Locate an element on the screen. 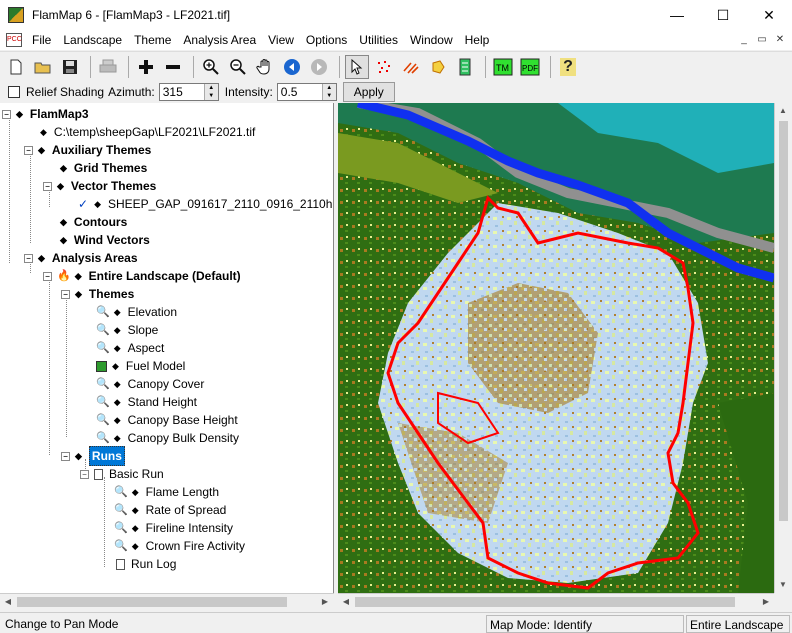  legend-icon is located at coordinates (465, 67).